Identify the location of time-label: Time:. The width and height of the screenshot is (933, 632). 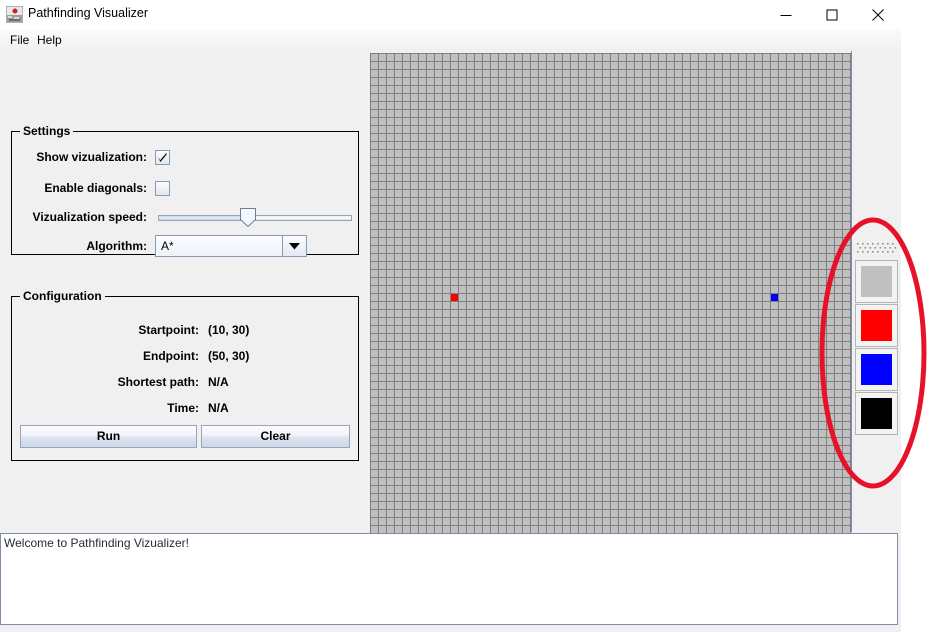
(183, 408).